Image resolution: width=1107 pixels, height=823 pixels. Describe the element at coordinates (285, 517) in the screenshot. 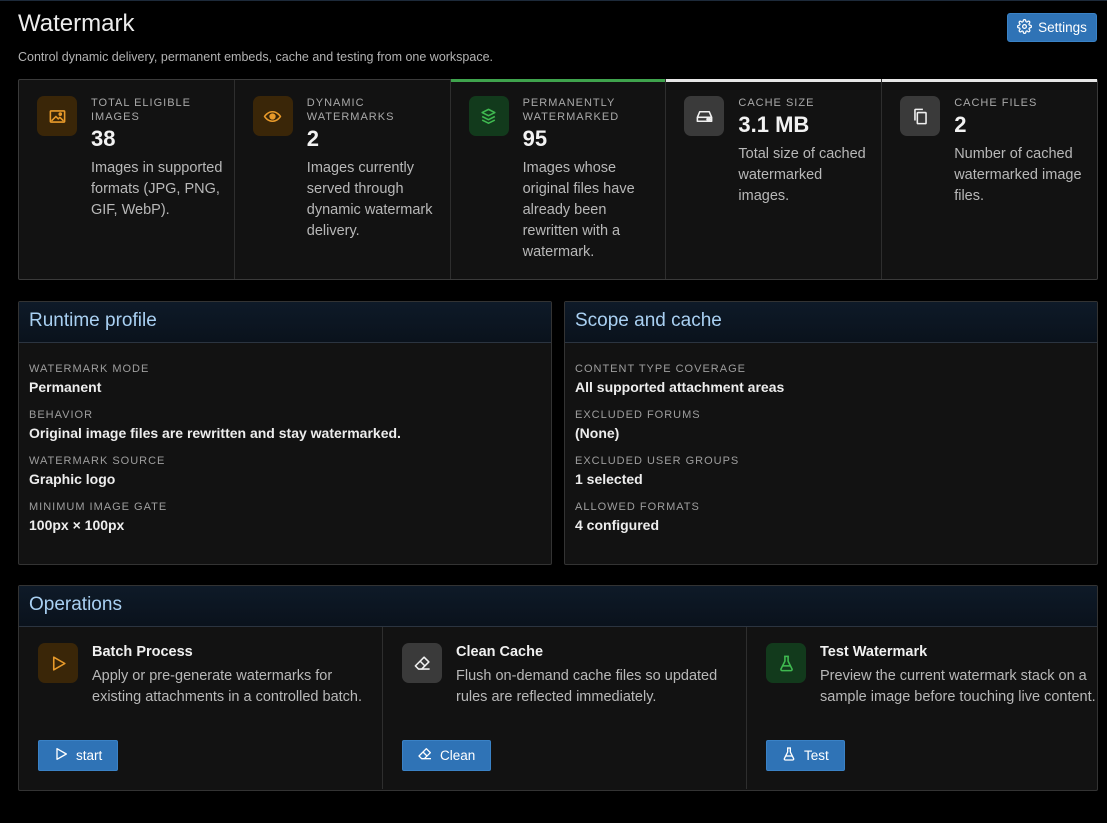

I see `kv-minimum-image-gate: MINIMUM IMAGE GATE 100px × 100px` at that location.